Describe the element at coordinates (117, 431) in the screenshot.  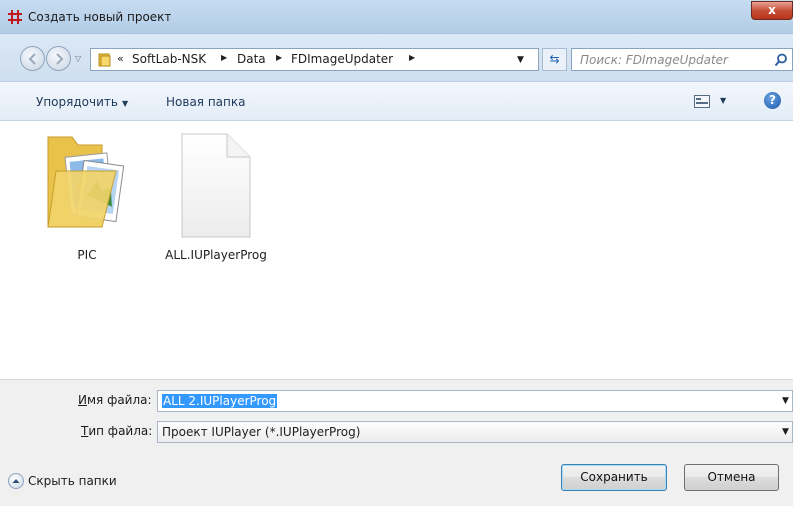
I see `filetype-label: Тип файла:` at that location.